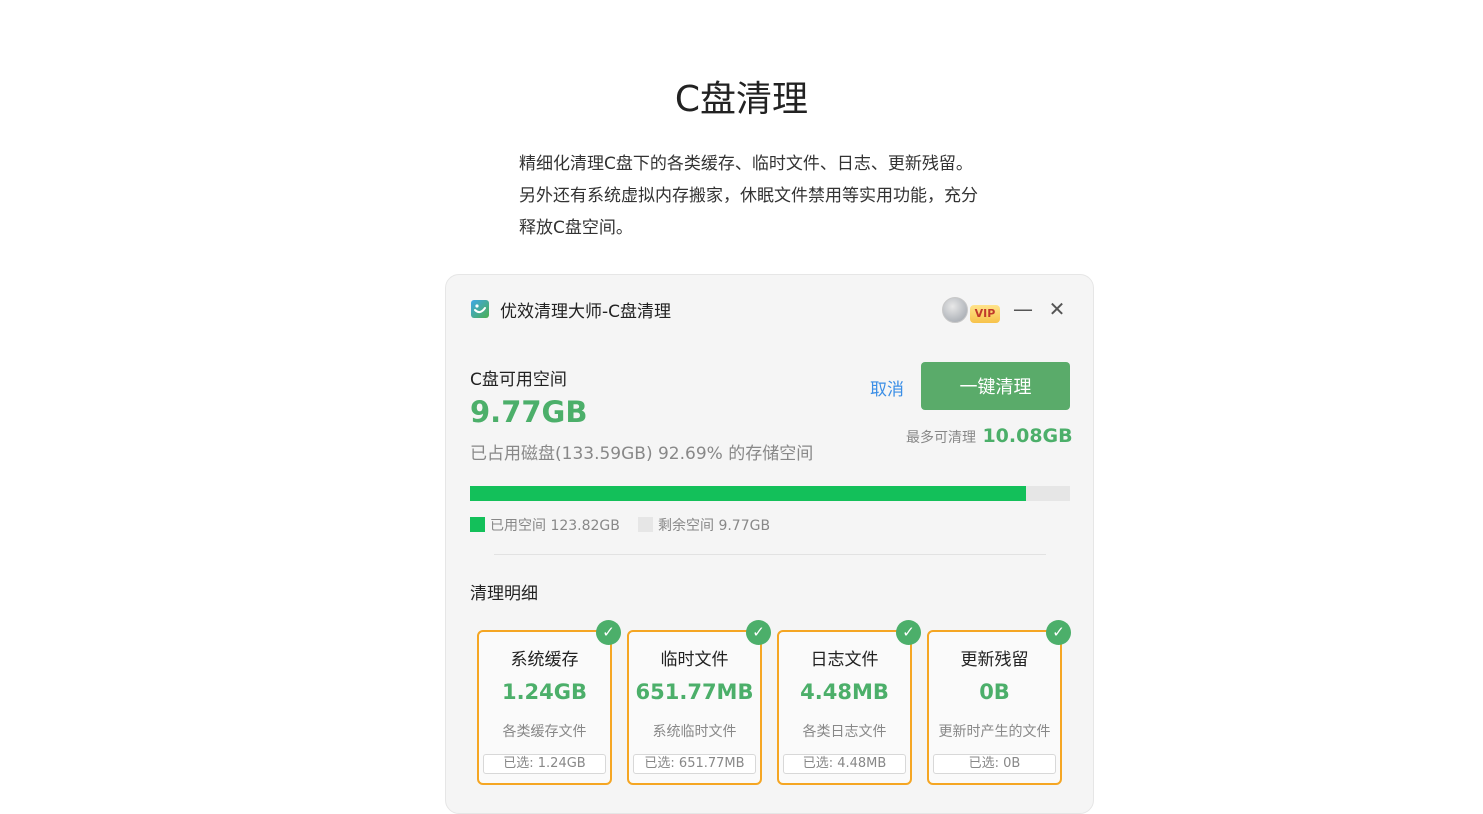 This screenshot has height=814, width=1483. I want to click on intro-line: 精细化清理C盘下的各类缓存、临时文件、日志、更新残留。, so click(746, 164).